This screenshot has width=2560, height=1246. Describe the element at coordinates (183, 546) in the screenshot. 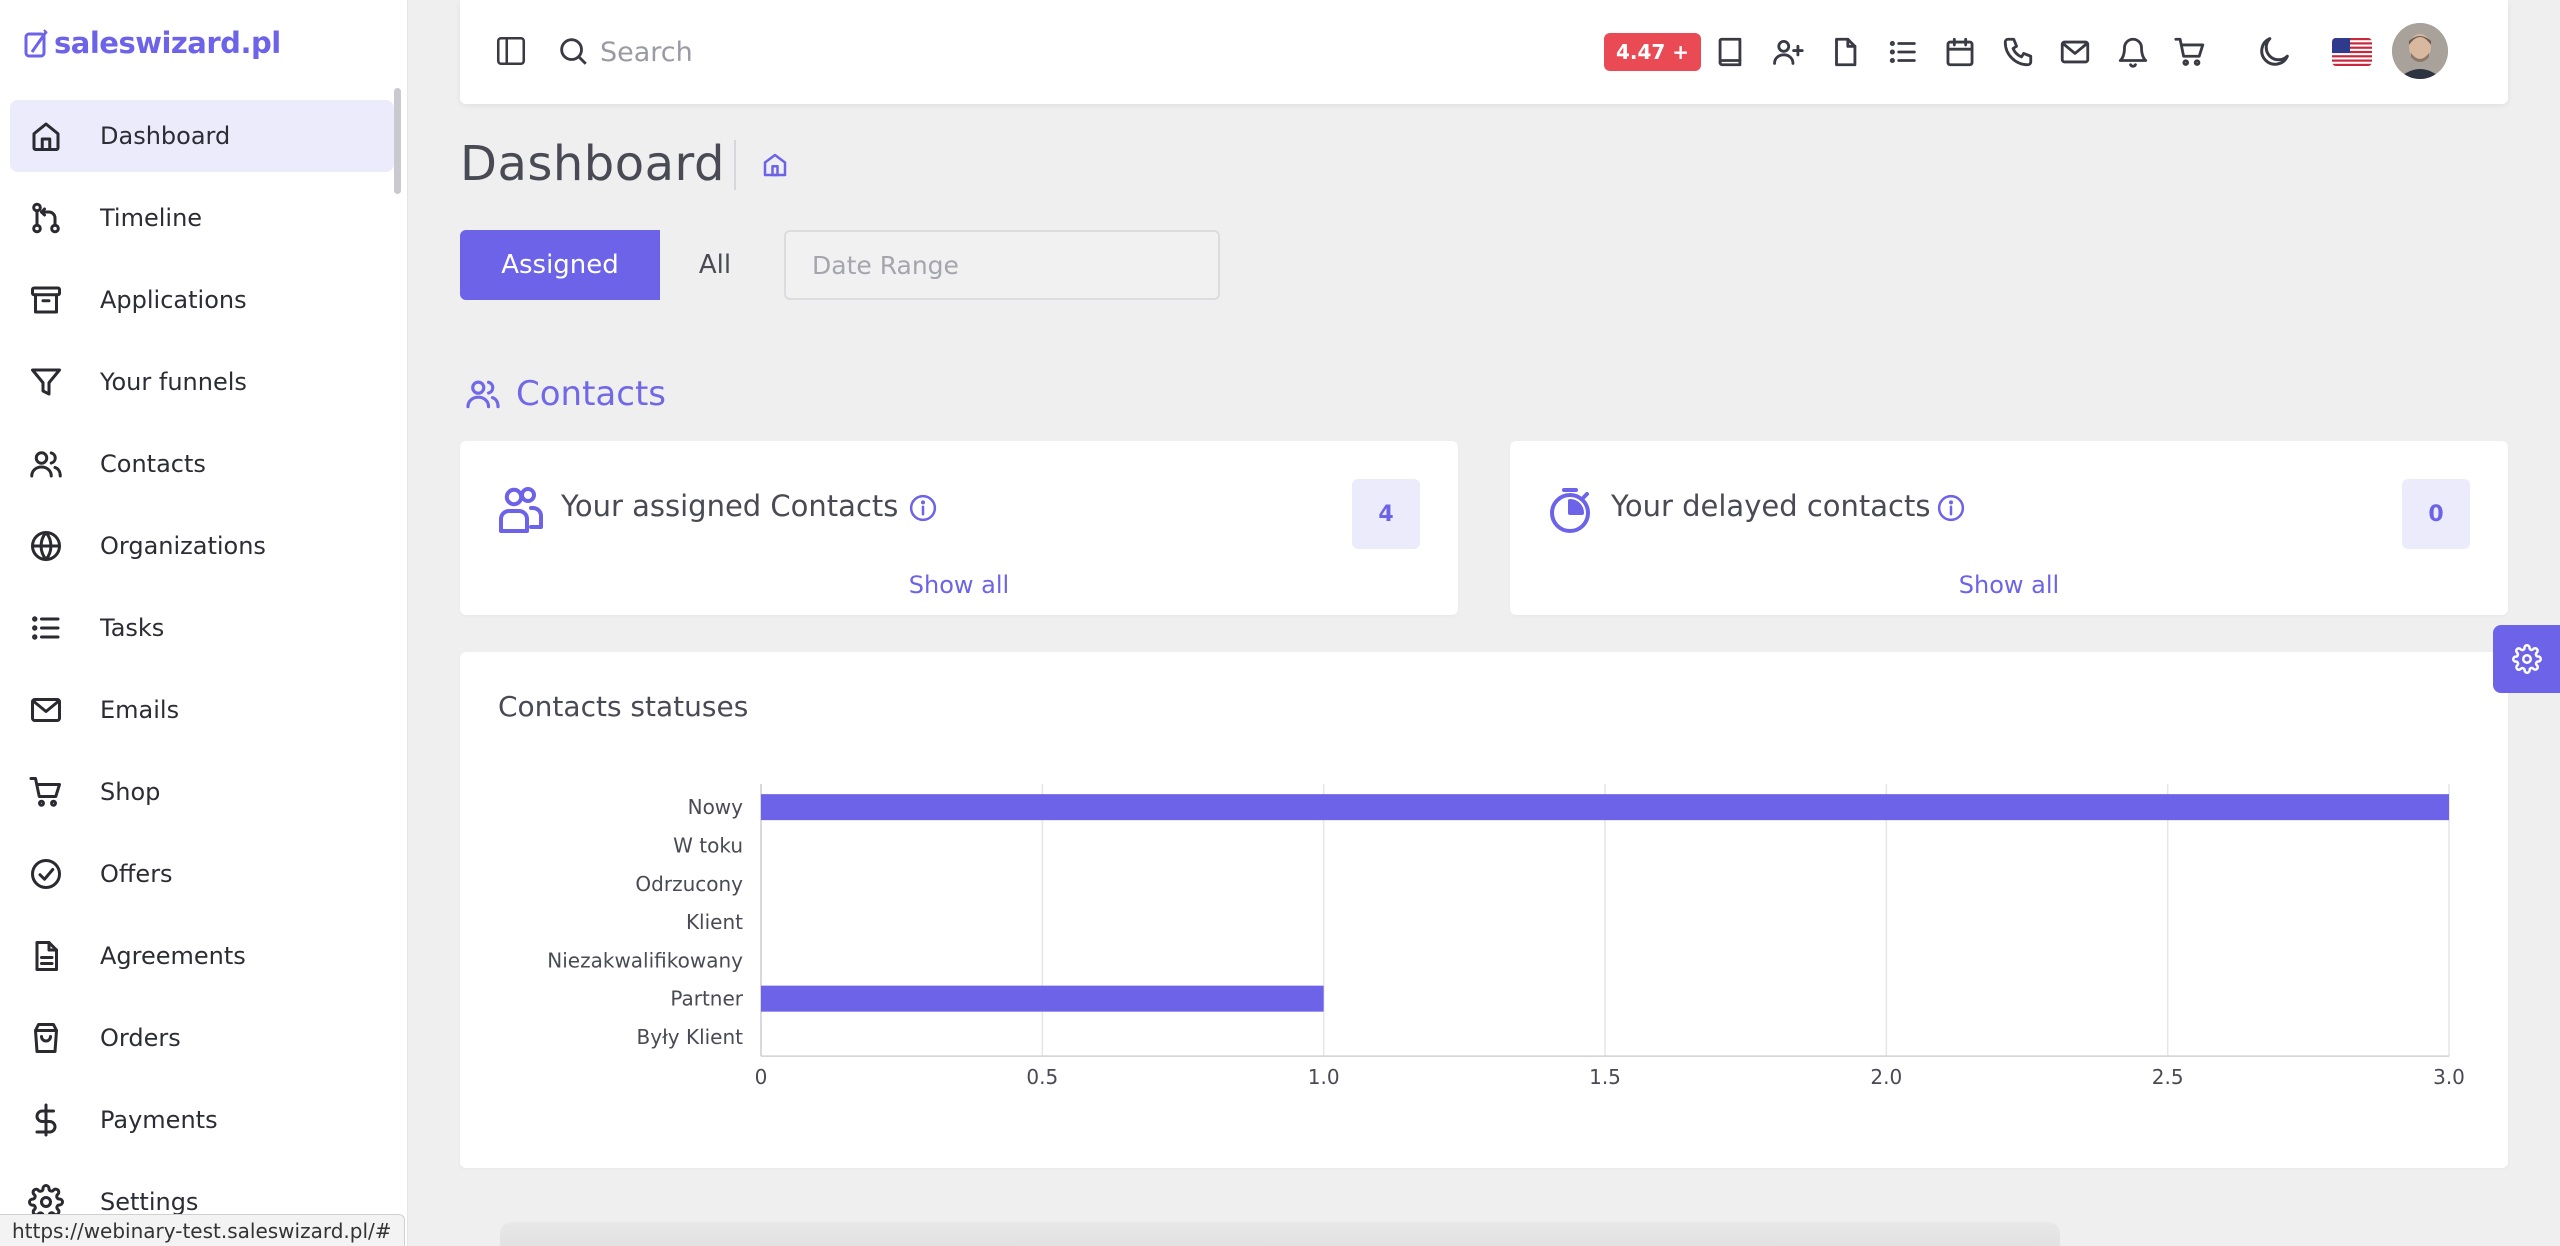

I see `sidebar-item-label: Organizations` at that location.